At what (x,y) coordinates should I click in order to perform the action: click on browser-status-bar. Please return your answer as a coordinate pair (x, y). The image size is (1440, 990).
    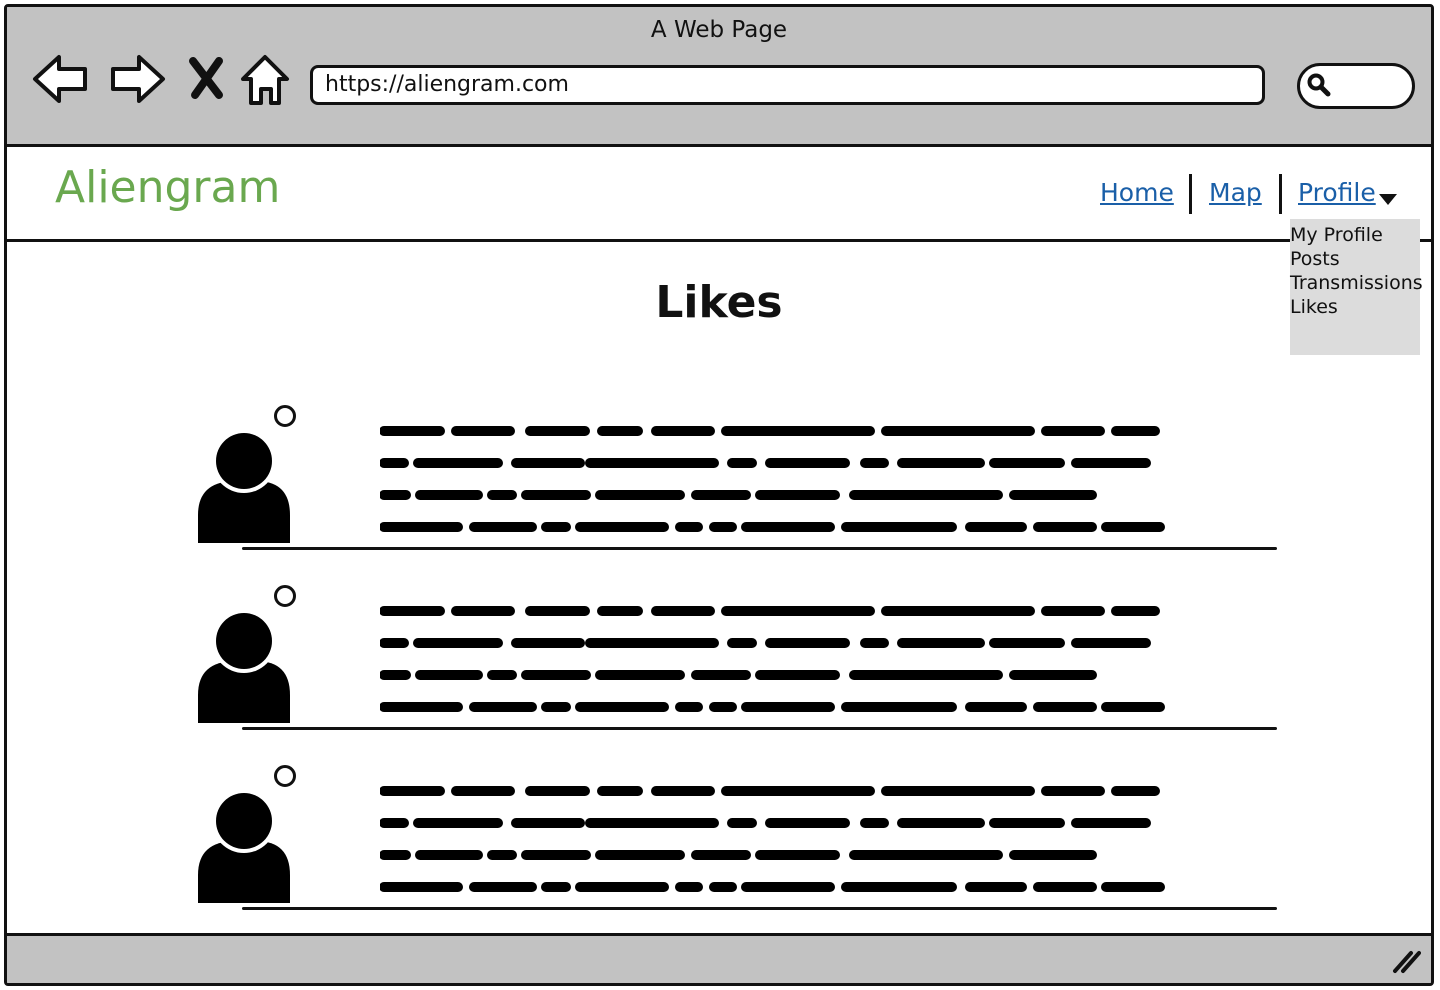
    Looking at the image, I should click on (719, 958).